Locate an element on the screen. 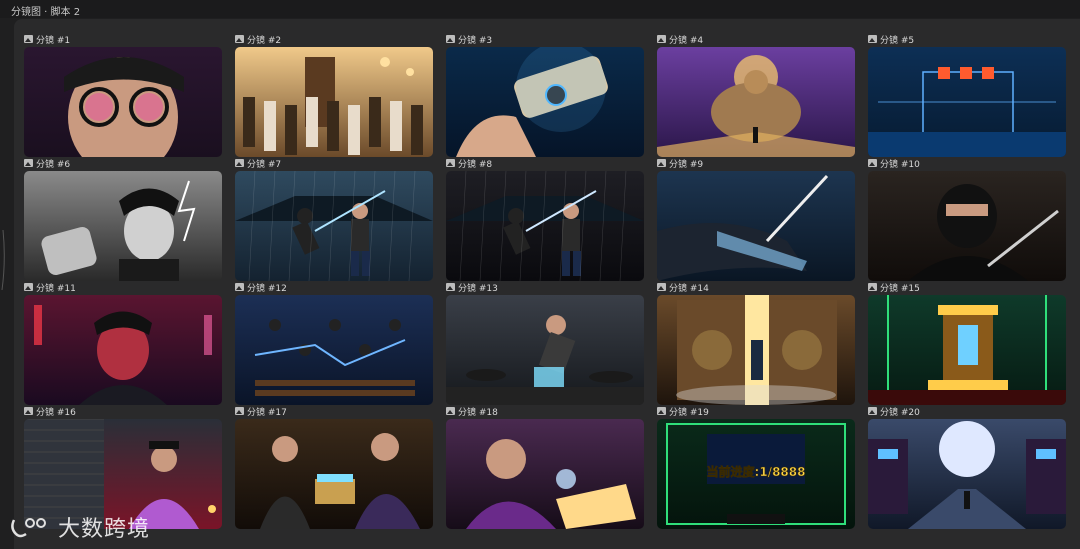 This screenshot has height=549, width=1080. progress-overlay-text: 当前进度:1/8888 is located at coordinates (756, 471).